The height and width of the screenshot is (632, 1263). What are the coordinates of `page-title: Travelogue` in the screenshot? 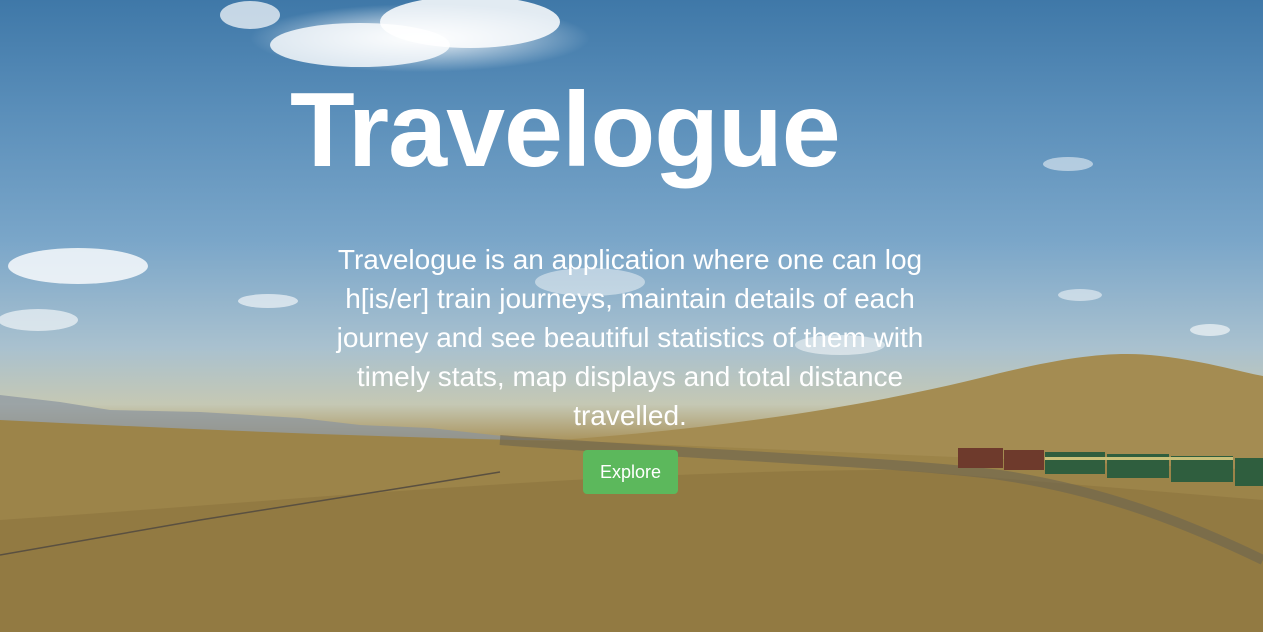 It's located at (565, 130).